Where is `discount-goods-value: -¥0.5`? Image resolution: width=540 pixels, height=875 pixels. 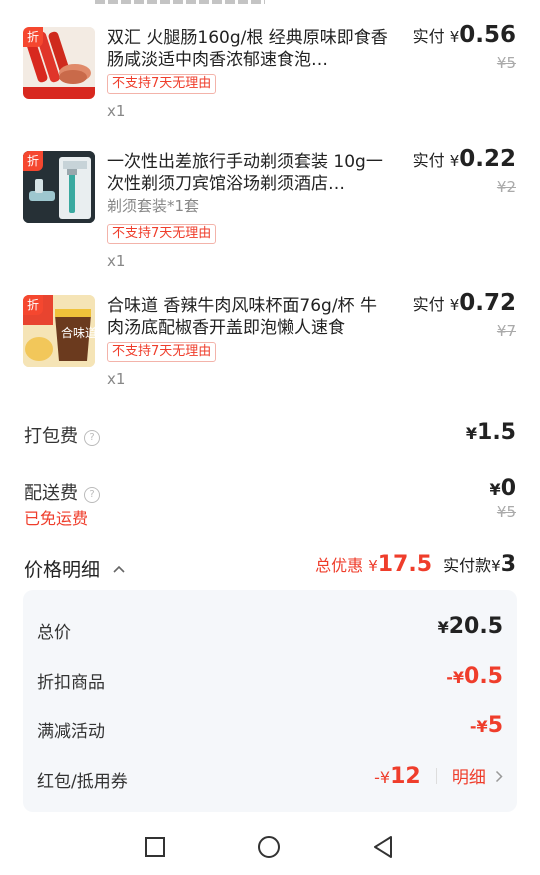
discount-goods-value: -¥0.5 is located at coordinates (474, 676).